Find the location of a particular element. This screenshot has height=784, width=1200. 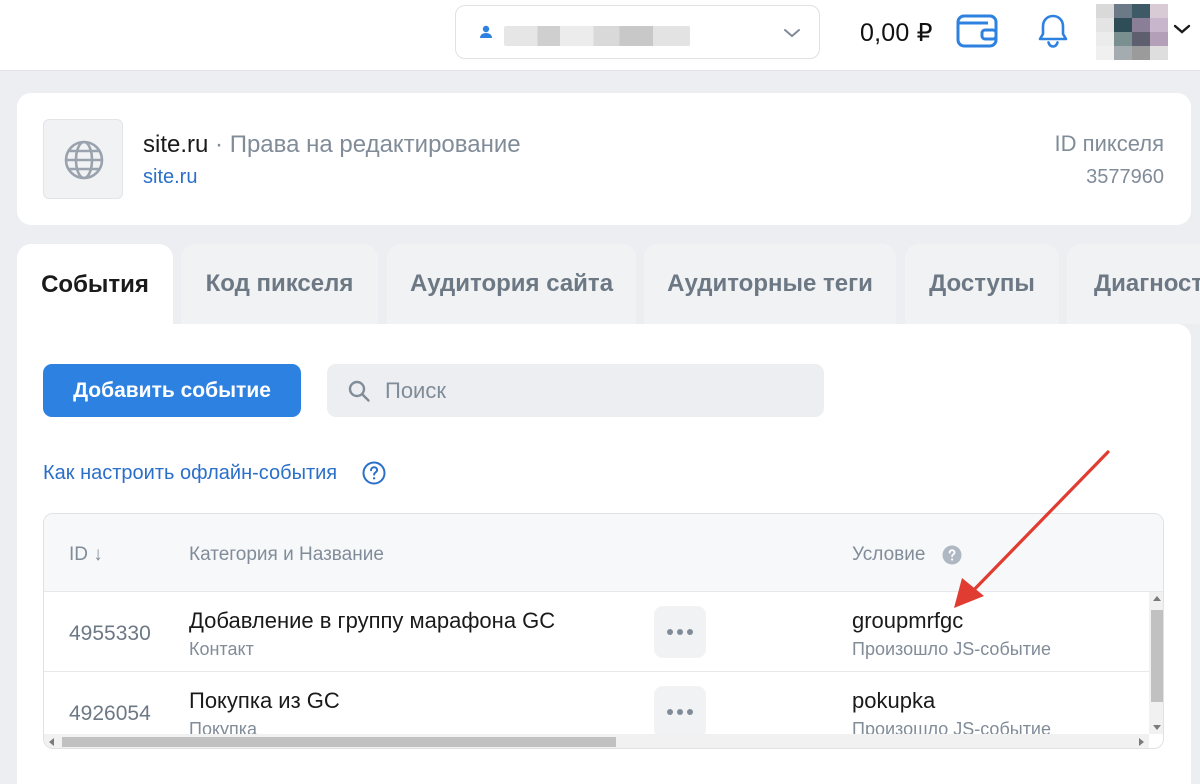

pixel-id-value: 3577960 is located at coordinates (1125, 177).